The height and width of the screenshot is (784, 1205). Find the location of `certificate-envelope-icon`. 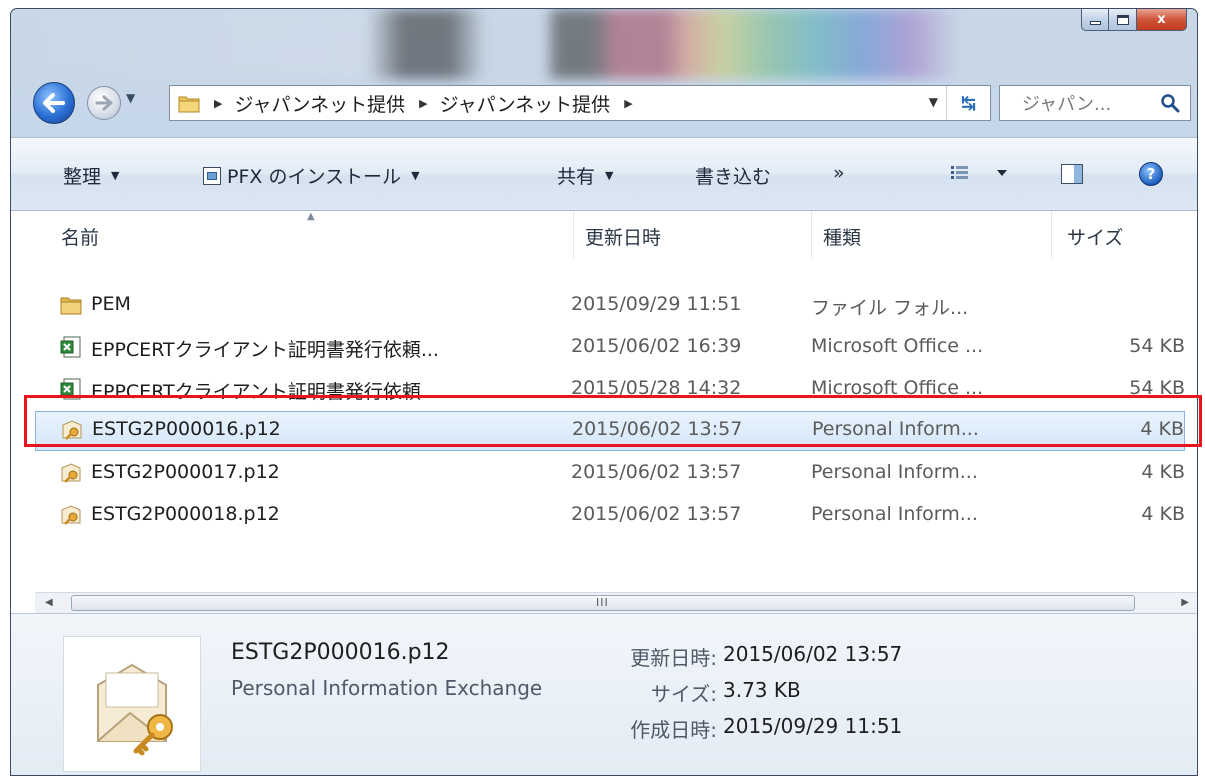

certificate-envelope-icon is located at coordinates (135, 709).